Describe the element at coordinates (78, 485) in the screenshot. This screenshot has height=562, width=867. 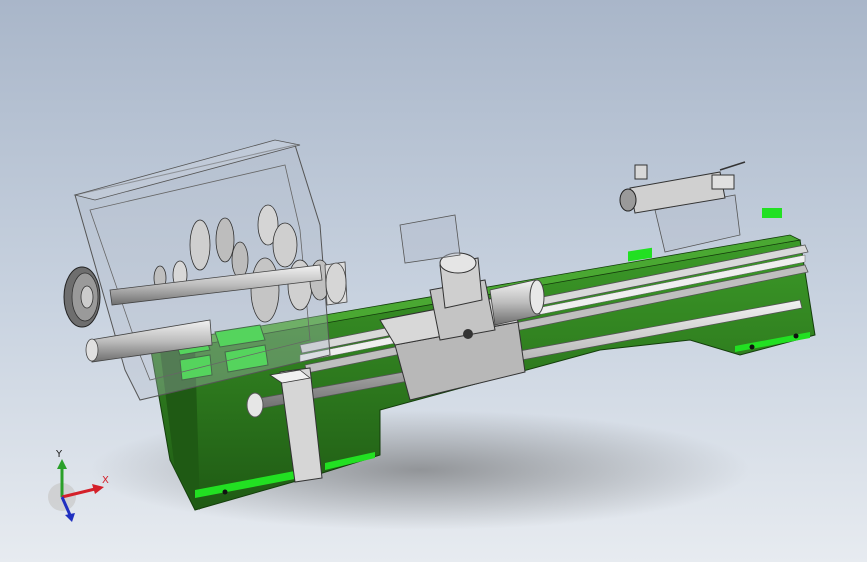
I see `axis-triad: Y X` at that location.